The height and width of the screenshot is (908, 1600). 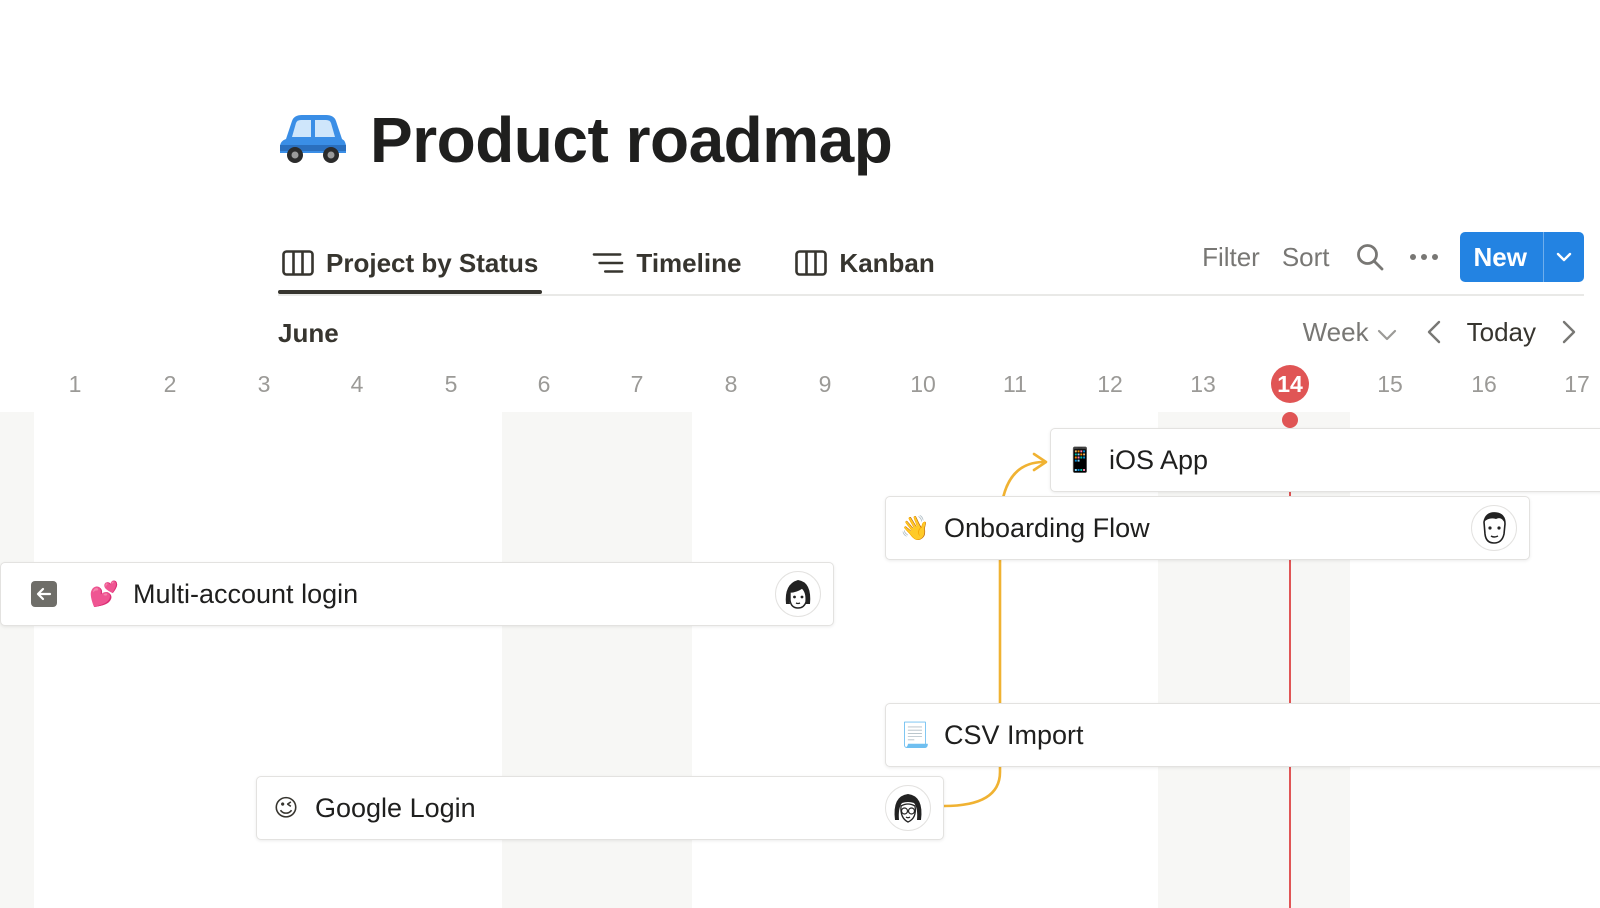 I want to click on waving-hand-icon: 👋, so click(x=915, y=528).